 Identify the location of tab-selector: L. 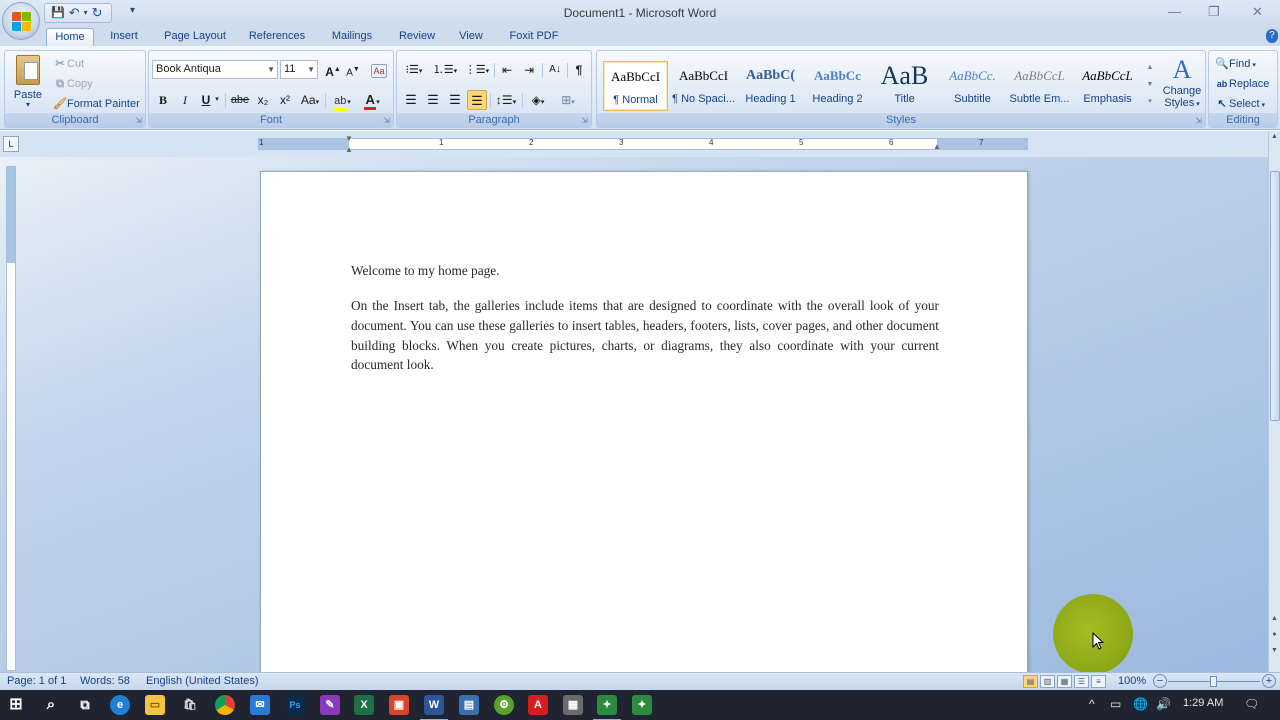
(11, 144).